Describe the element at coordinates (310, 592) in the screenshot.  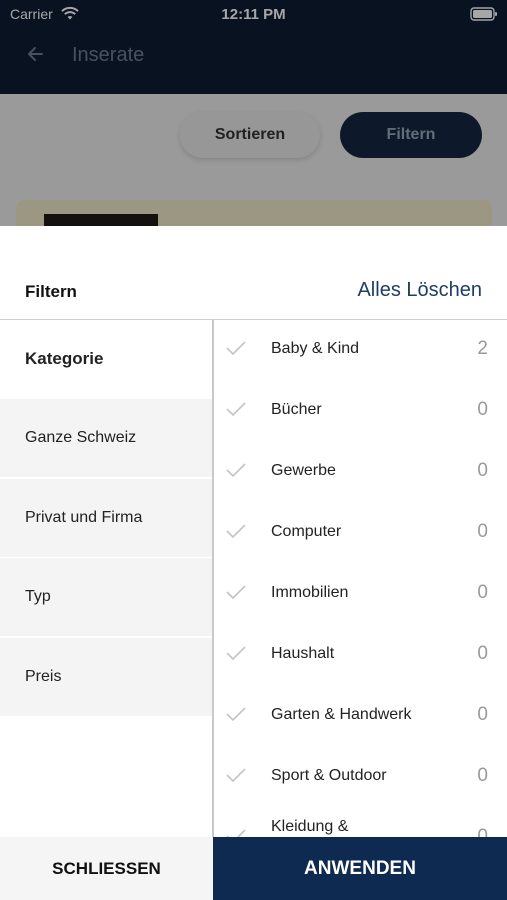
I see `category-label: Immobilien` at that location.